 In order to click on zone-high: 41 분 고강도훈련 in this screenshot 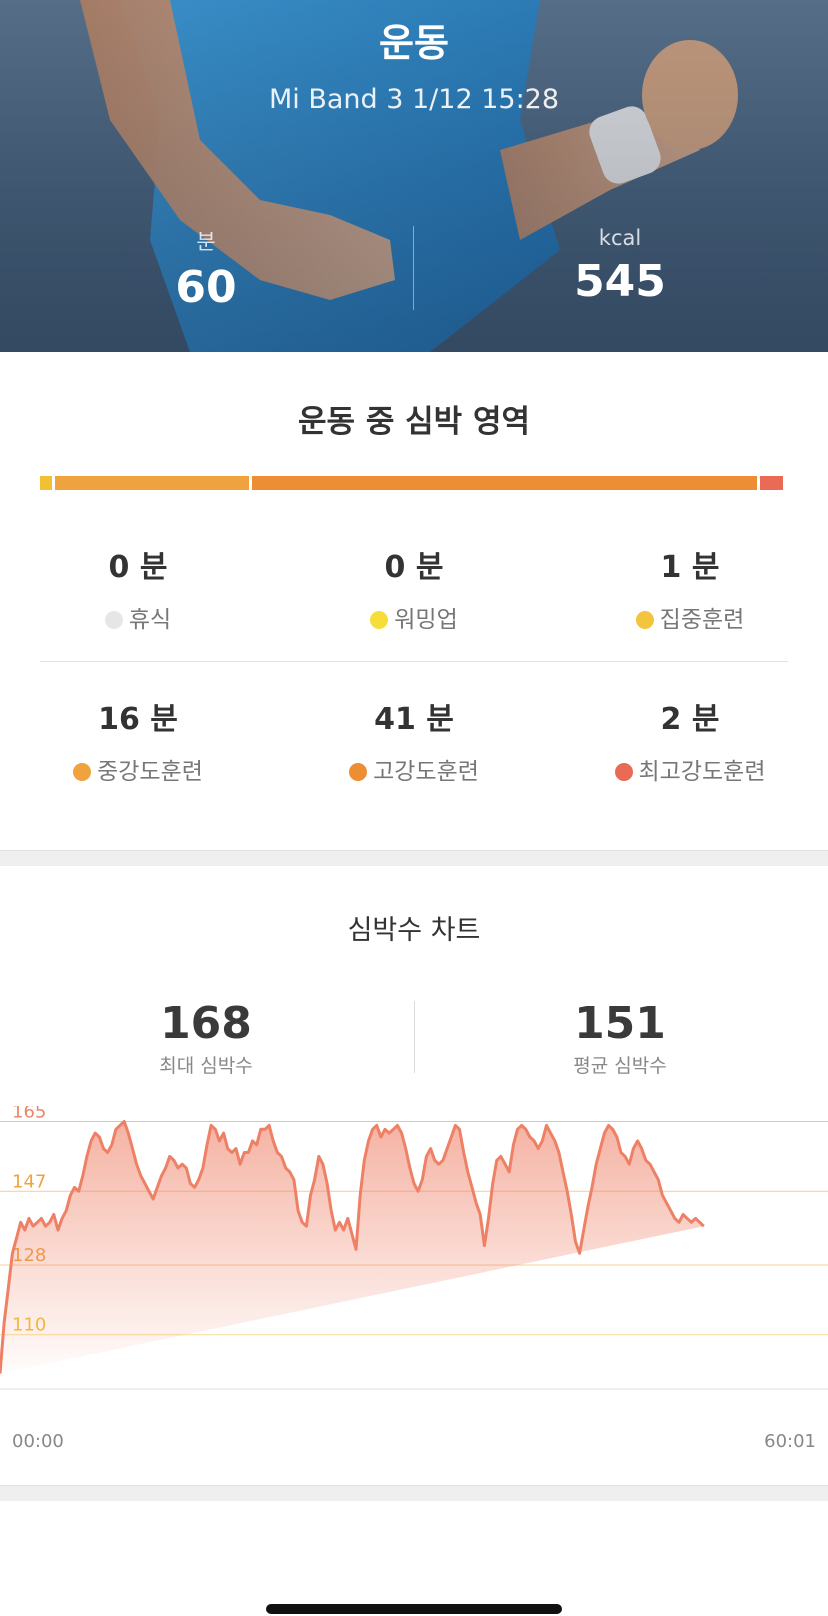, I will do `click(414, 740)`.